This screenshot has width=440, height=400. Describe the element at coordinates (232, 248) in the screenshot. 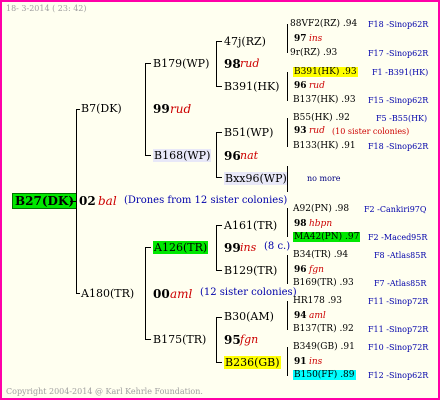

I see `a126-year: 99` at that location.